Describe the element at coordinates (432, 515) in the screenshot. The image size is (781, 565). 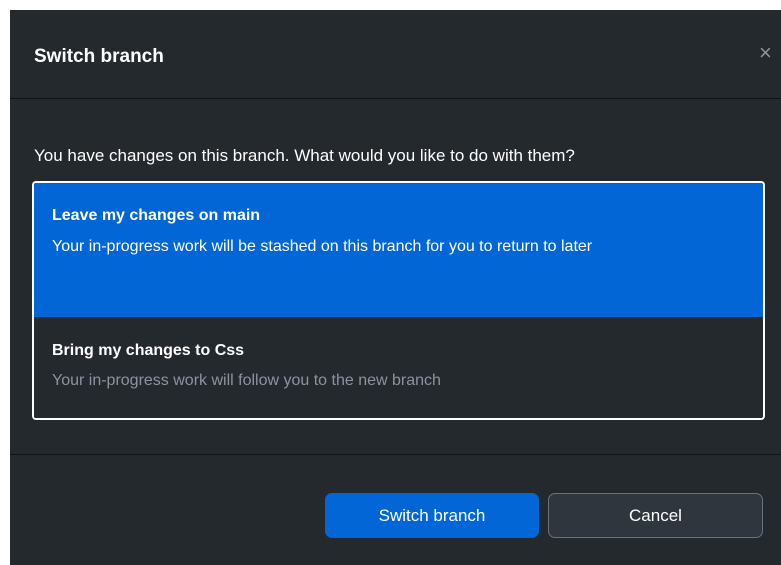
I see `switch-branch-button: Switch branch` at that location.